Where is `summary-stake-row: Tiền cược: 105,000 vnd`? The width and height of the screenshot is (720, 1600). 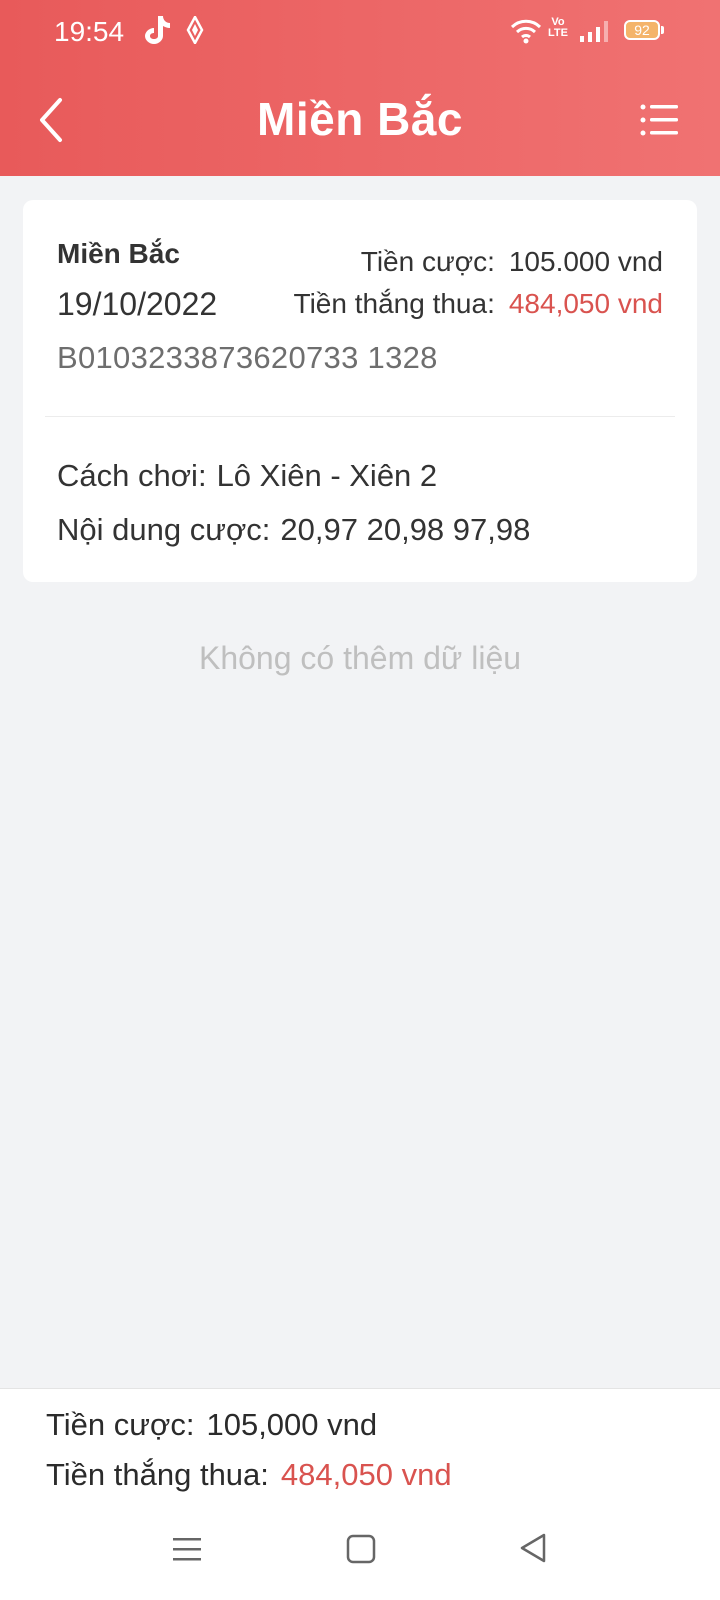 summary-stake-row: Tiền cược: 105,000 vnd is located at coordinates (211, 1425).